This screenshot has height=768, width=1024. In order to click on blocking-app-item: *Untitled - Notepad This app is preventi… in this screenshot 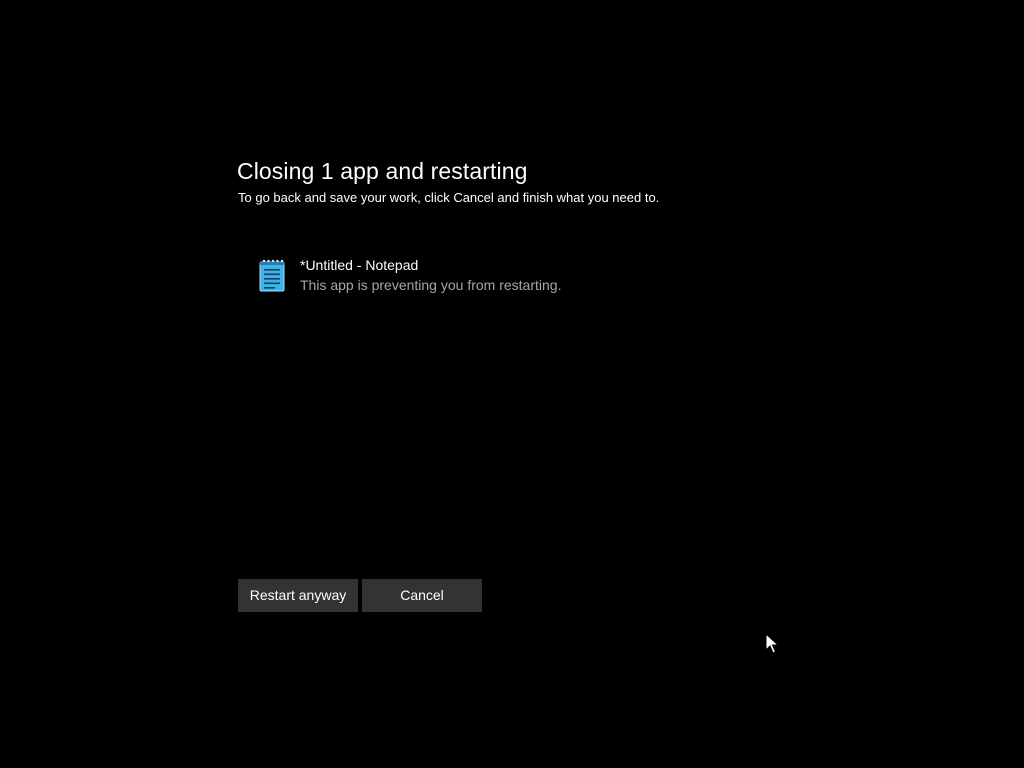, I will do `click(465, 278)`.